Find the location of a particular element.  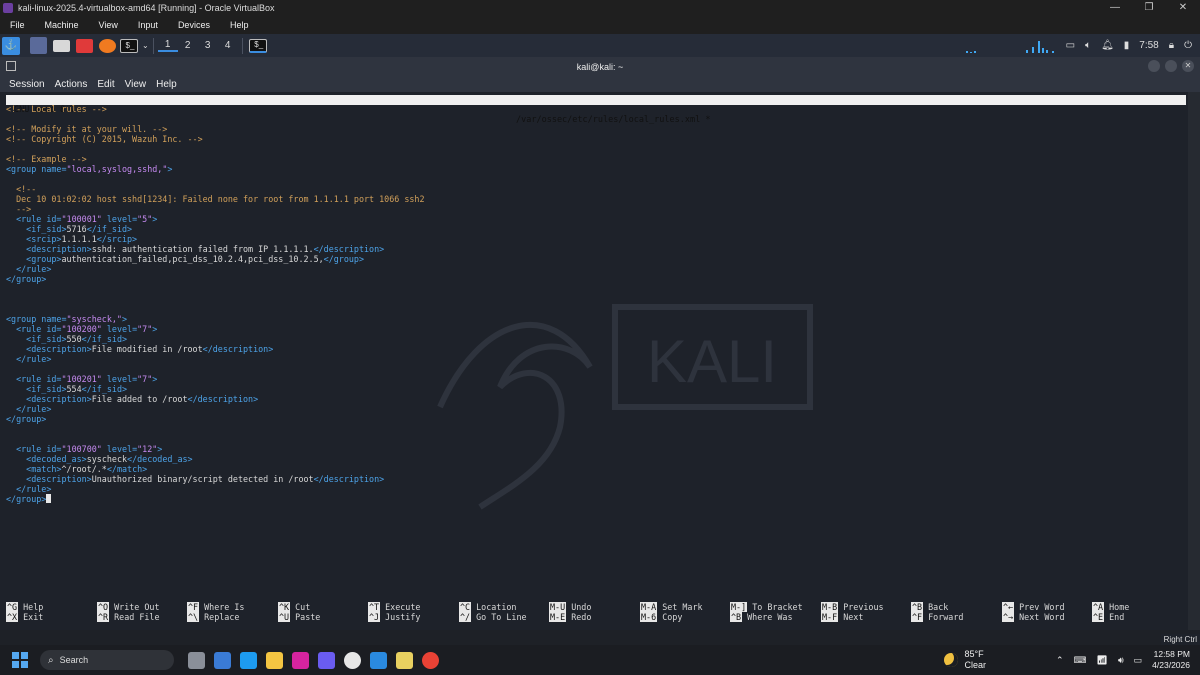

menu-devices: Devices is located at coordinates (194, 25).